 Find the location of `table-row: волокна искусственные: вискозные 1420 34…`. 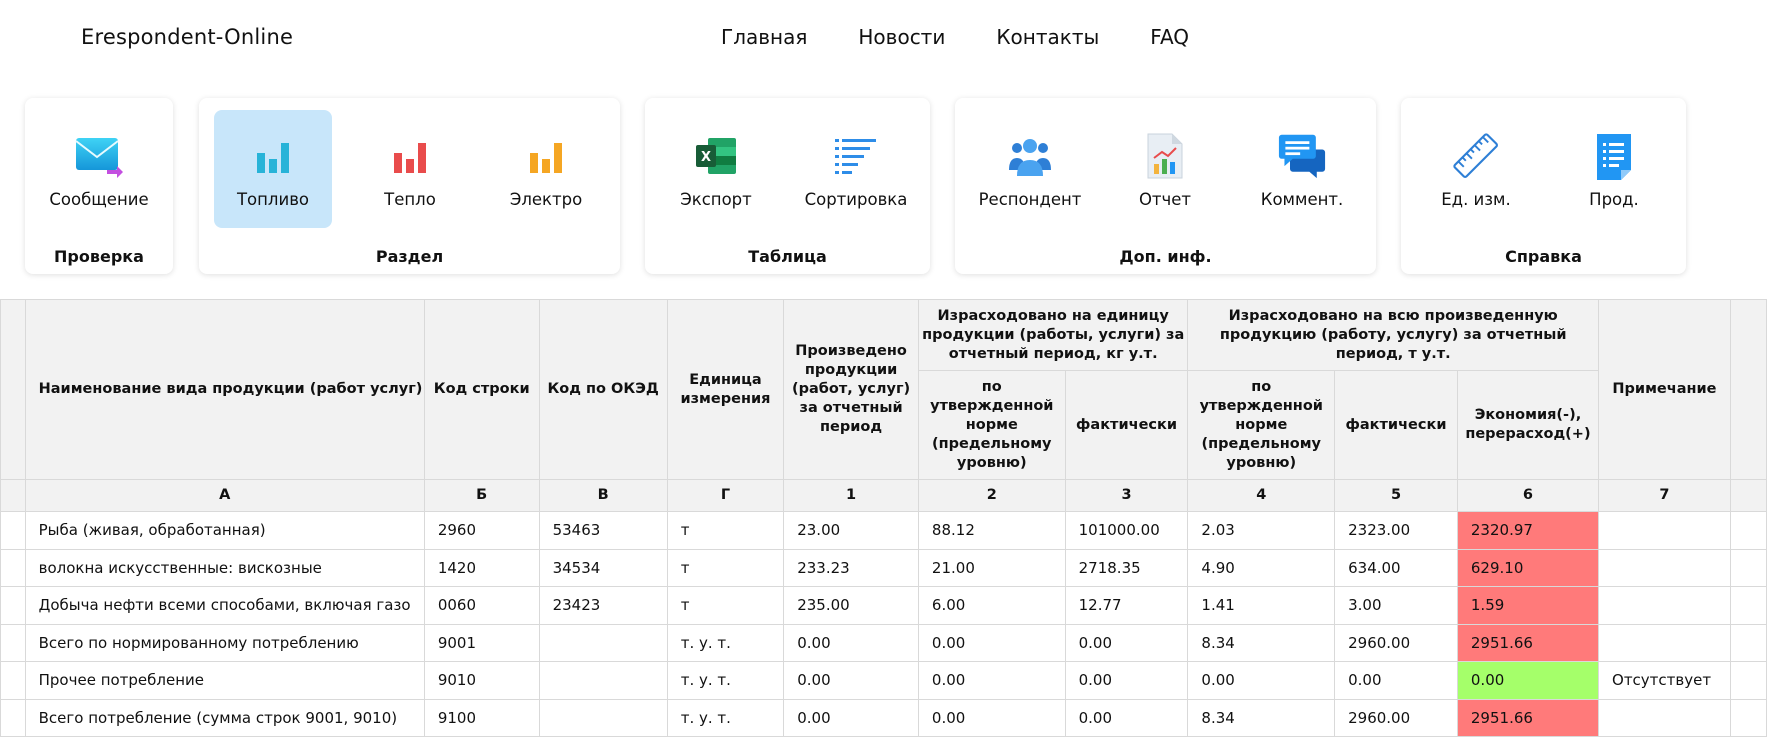

table-row: волокна искусственные: вискозные 1420 34… is located at coordinates (883, 567).